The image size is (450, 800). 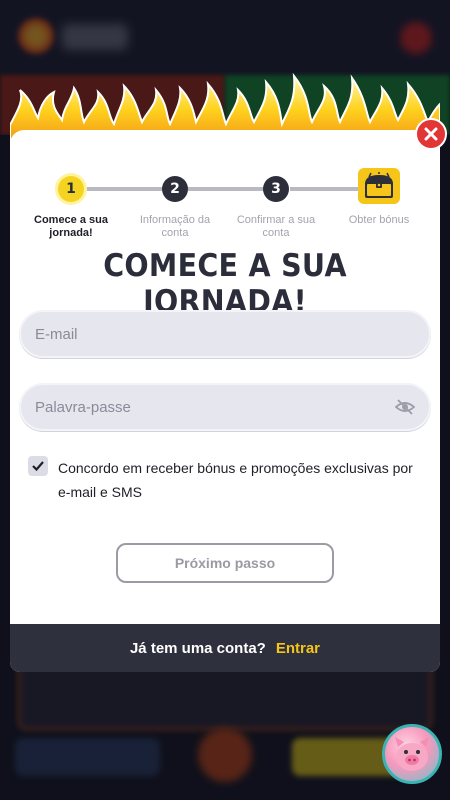 I want to click on login-footer: Já tem uma conta? Entrar, so click(x=225, y=648).